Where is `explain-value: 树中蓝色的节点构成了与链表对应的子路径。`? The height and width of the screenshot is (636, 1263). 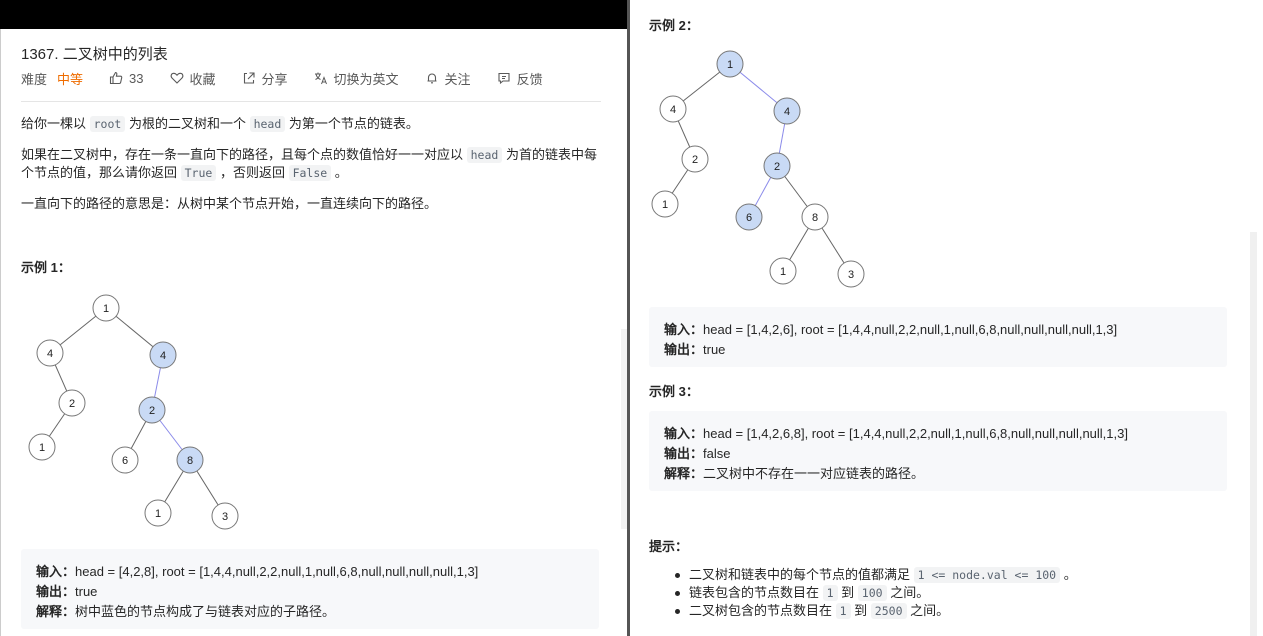 explain-value: 树中蓝色的节点构成了与链表对应的子路径。 is located at coordinates (205, 611).